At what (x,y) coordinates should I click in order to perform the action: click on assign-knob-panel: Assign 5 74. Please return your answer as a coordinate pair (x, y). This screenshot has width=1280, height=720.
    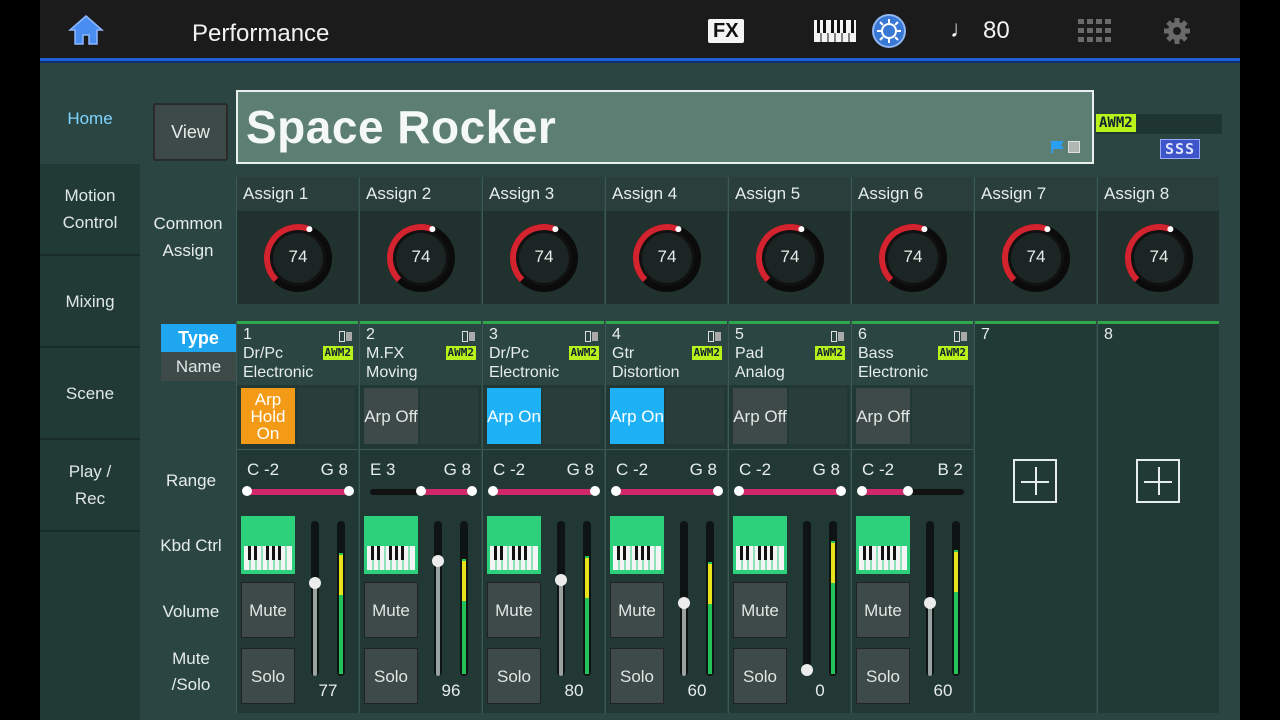
    Looking at the image, I should click on (789, 240).